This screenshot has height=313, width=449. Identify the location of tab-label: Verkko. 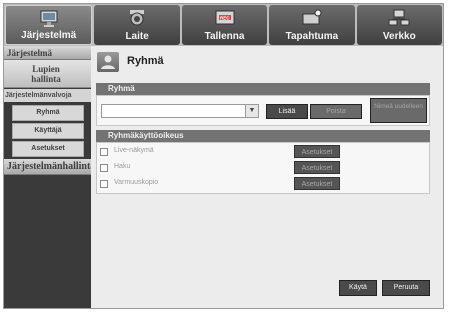
(399, 36).